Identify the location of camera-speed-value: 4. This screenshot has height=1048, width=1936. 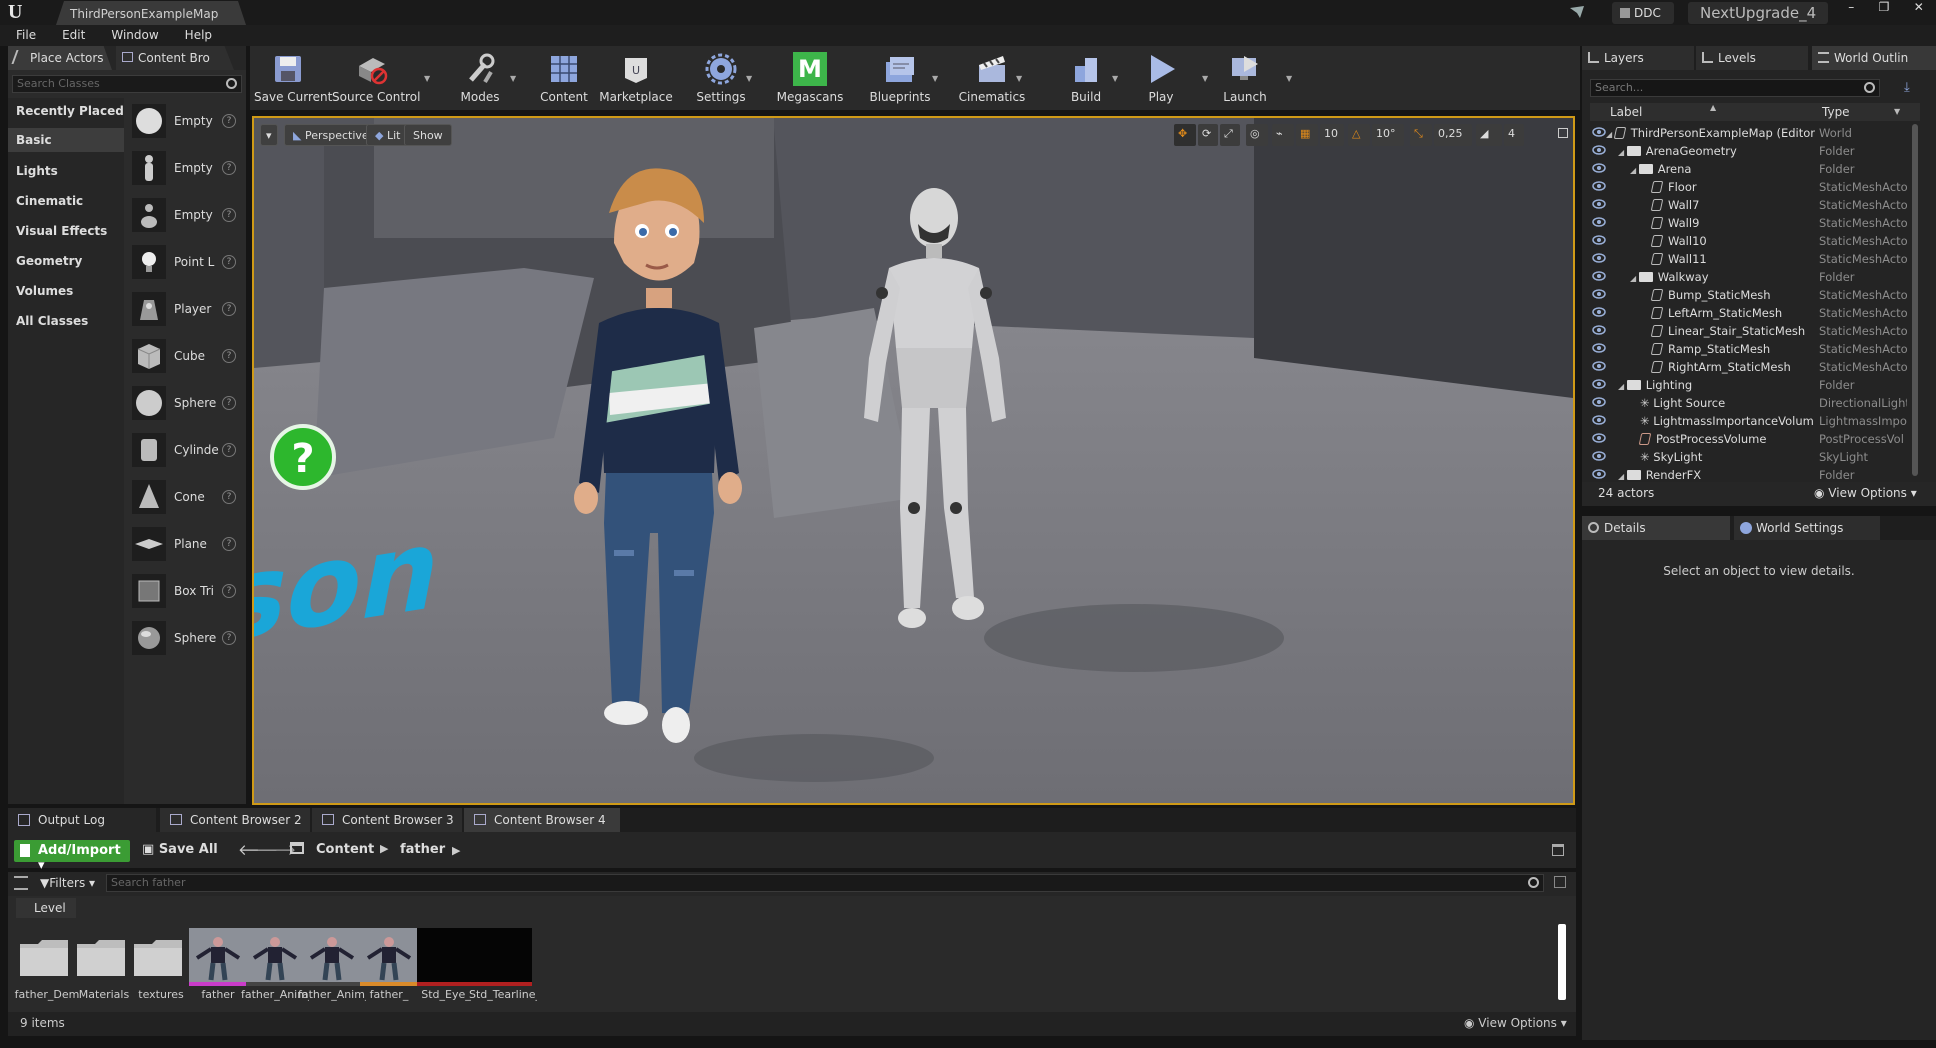
(1514, 135).